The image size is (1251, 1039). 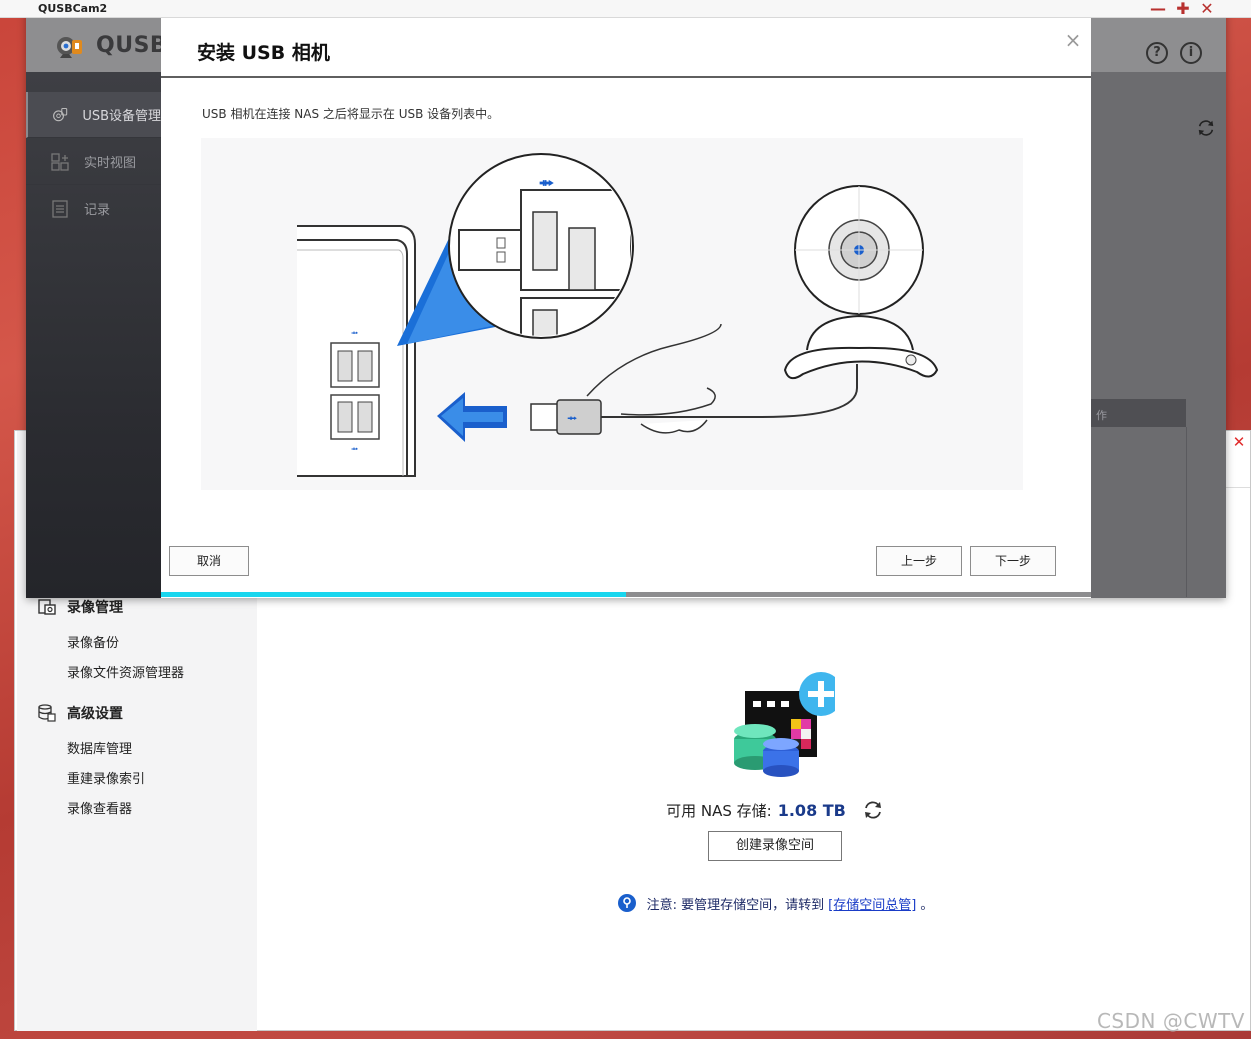 I want to click on storage-label: 可用 NAS 存储:, so click(x=719, y=810).